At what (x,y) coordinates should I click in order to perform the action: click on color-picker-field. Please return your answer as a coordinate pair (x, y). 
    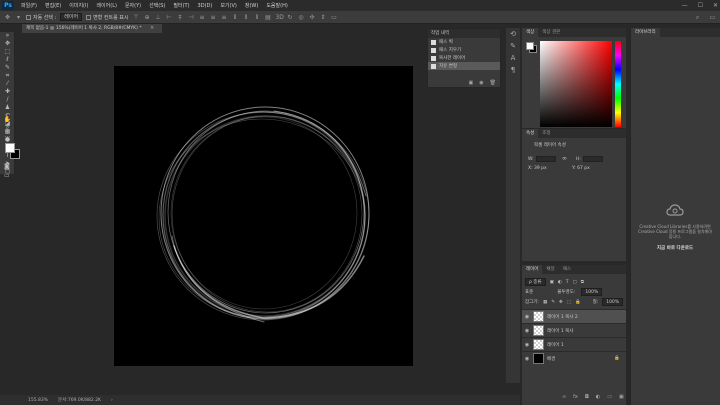
    Looking at the image, I should click on (576, 84).